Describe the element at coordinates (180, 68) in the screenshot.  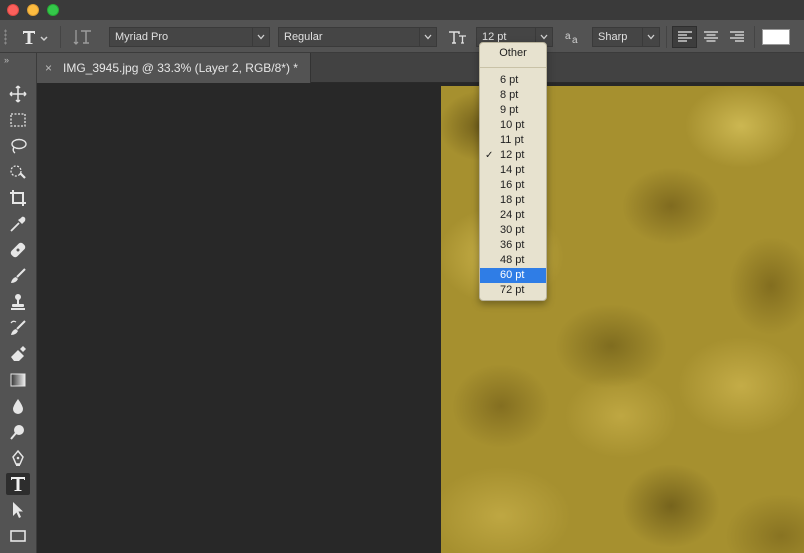
I see `document-tab-title: IMG_3945.jpg @ 33.3% (Layer 2, RGB/8*) *` at that location.